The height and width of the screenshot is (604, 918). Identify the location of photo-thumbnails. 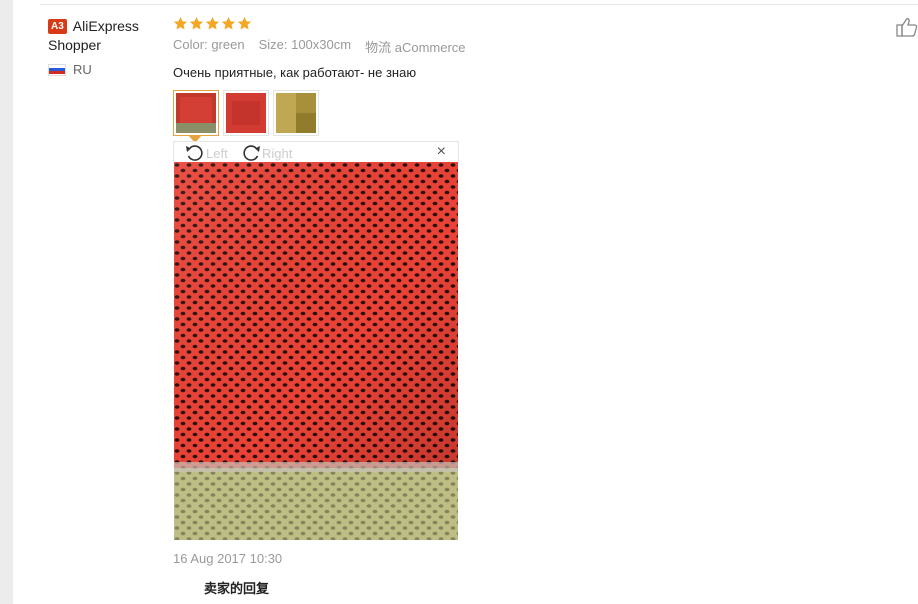
(246, 116).